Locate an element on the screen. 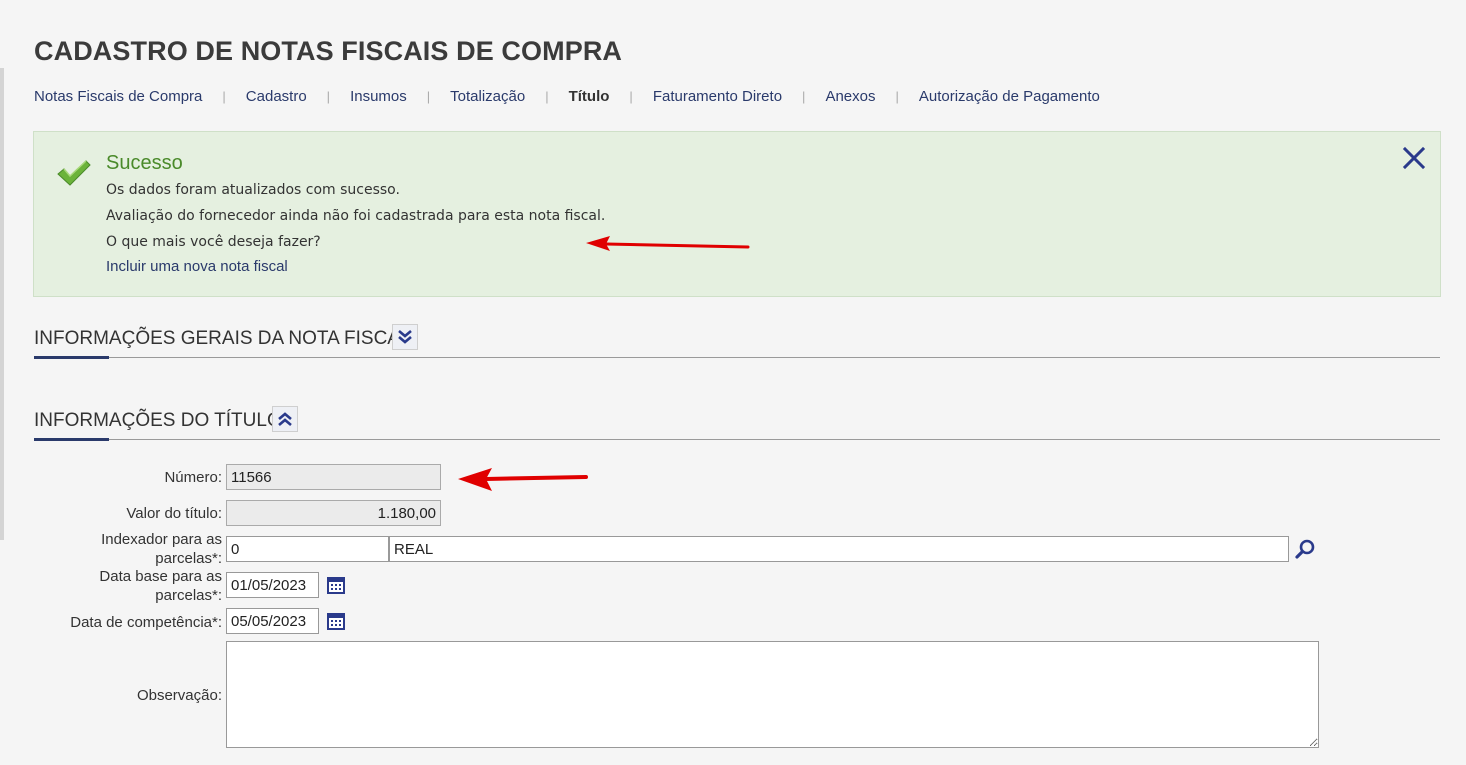 The width and height of the screenshot is (1466, 765). close-icon is located at coordinates (1414, 160).